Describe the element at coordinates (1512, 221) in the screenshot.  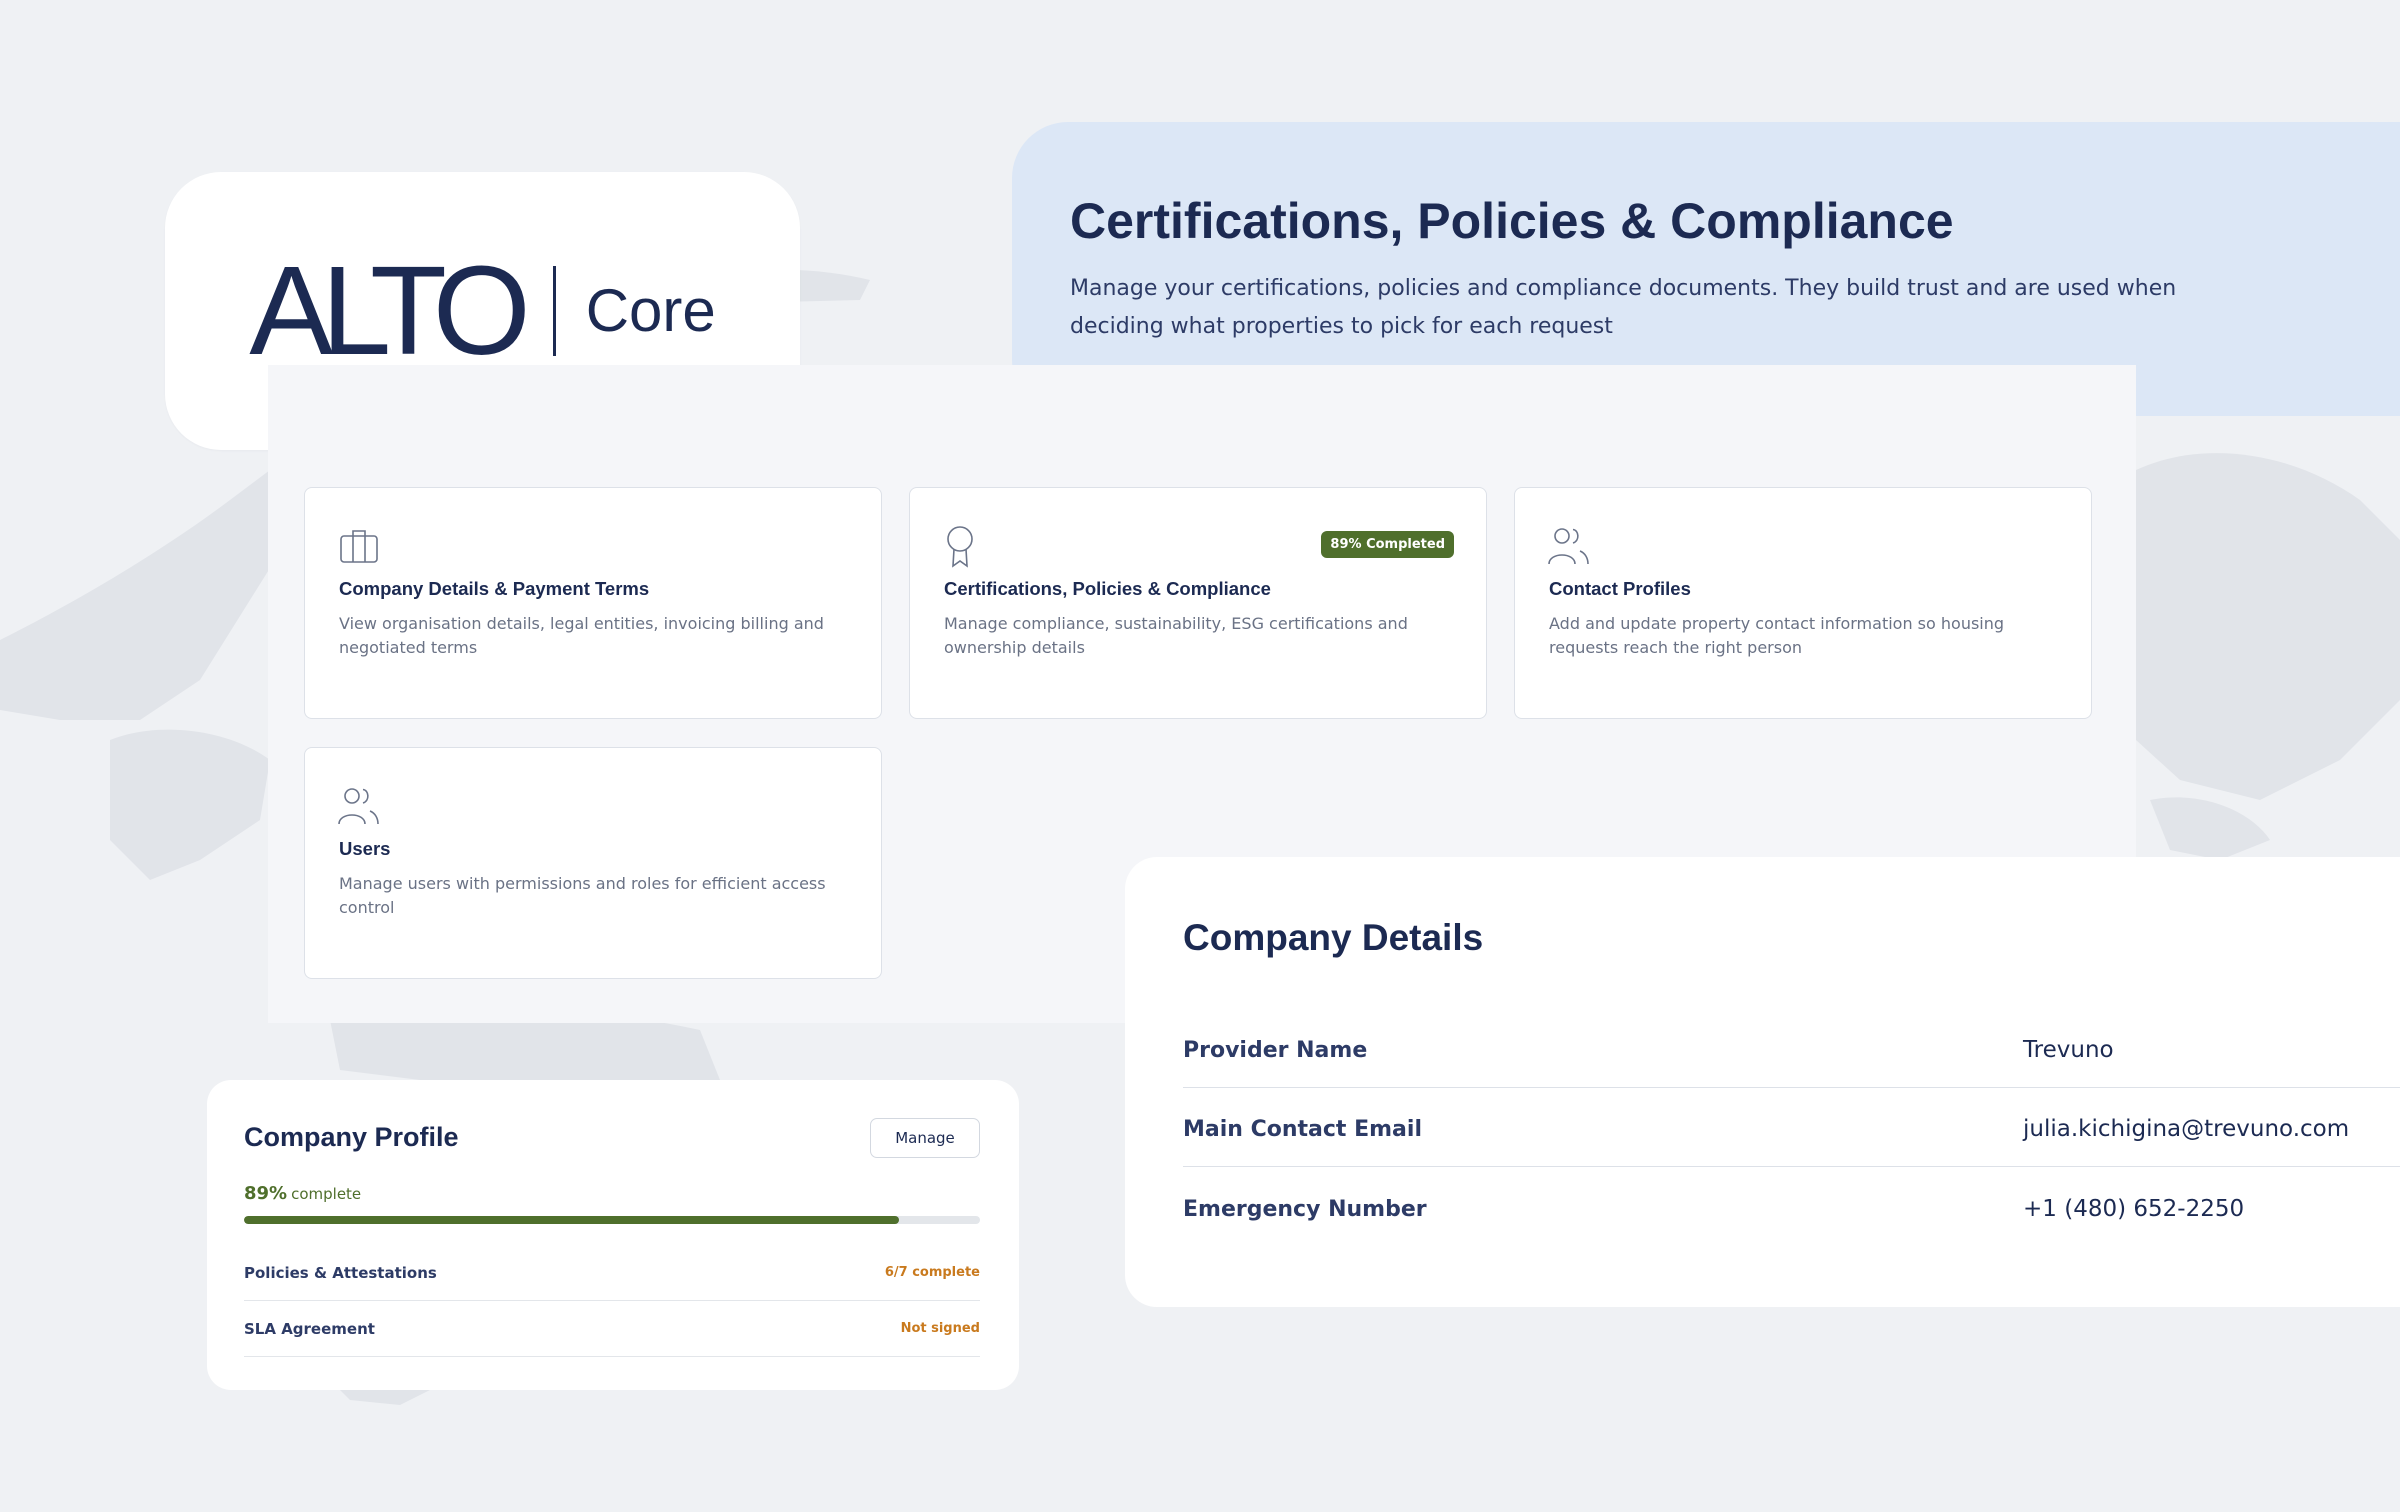
I see `page-title: Certifications, Policies & Compliance` at that location.